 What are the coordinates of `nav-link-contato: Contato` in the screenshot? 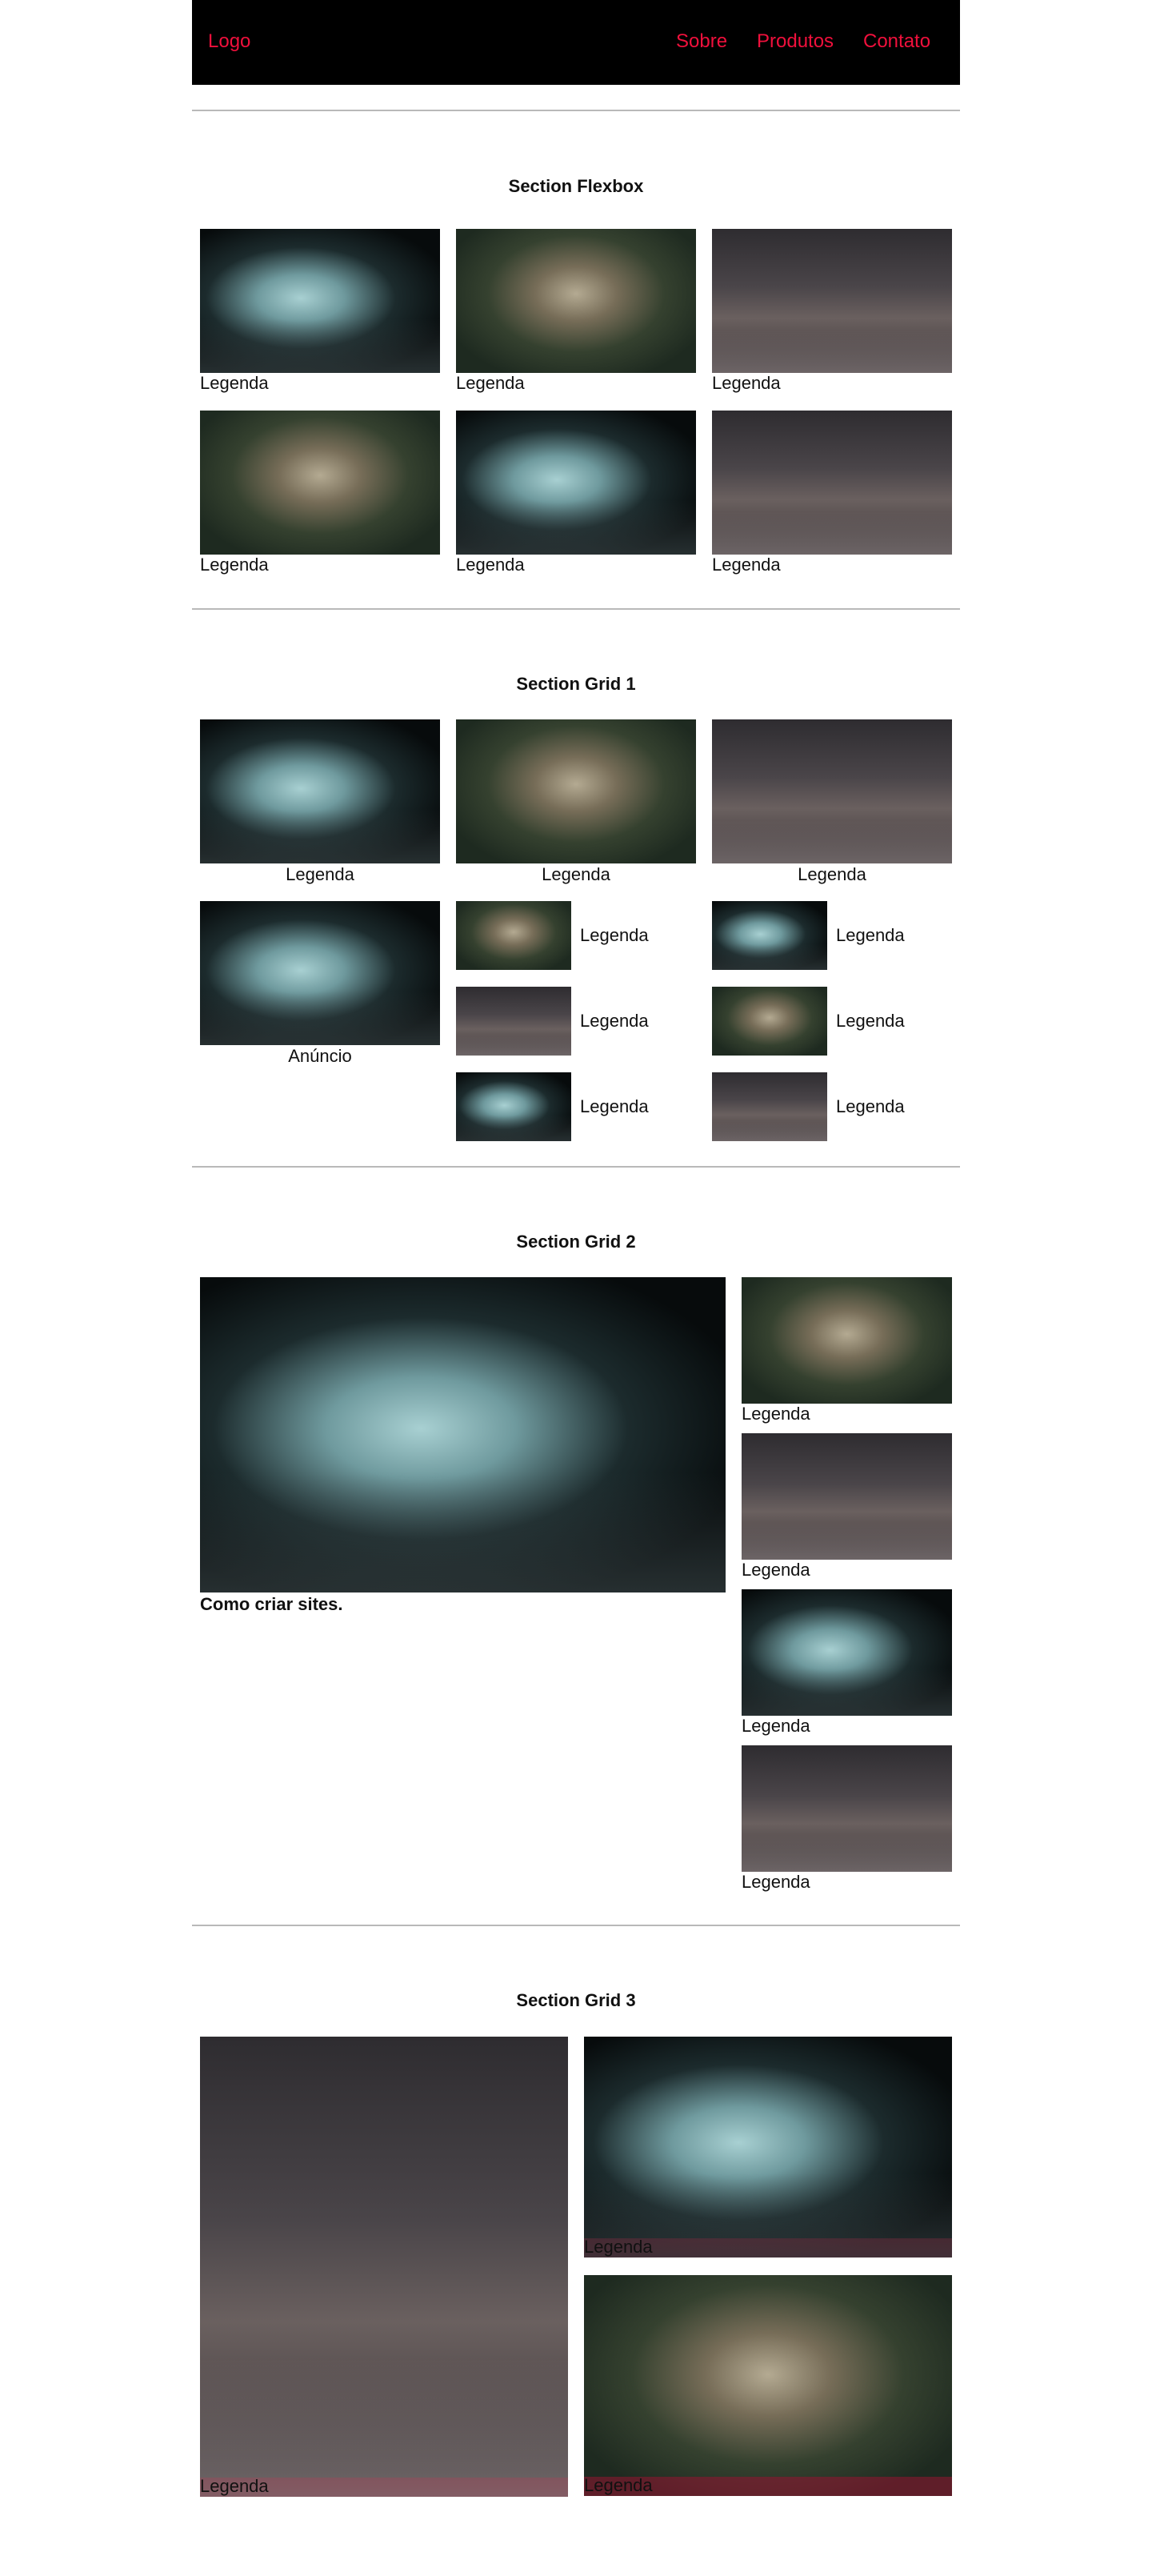 It's located at (896, 41).